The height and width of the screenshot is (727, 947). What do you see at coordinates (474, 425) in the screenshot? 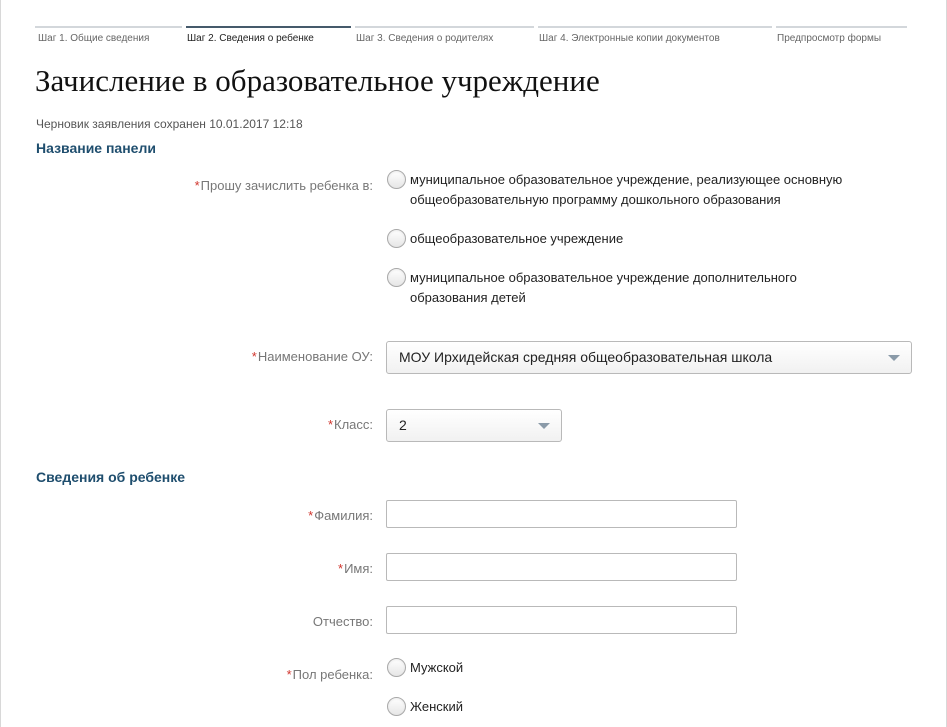
I see `class-select: 2` at bounding box center [474, 425].